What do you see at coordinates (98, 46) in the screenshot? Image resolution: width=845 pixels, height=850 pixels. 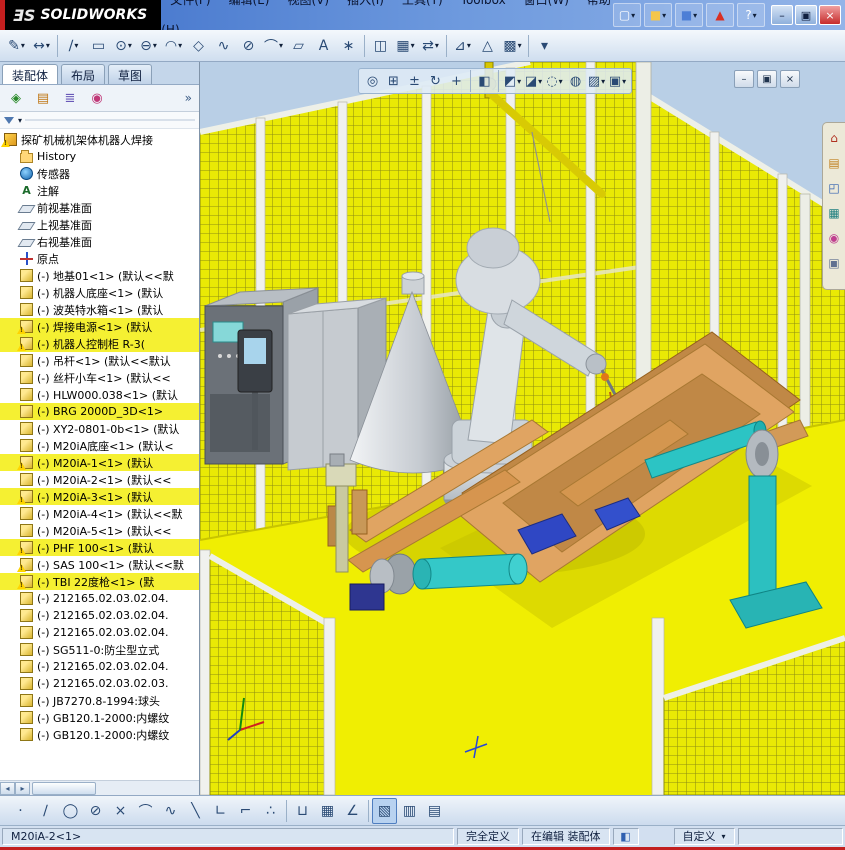 I see `rectangle-icon: ▭` at bounding box center [98, 46].